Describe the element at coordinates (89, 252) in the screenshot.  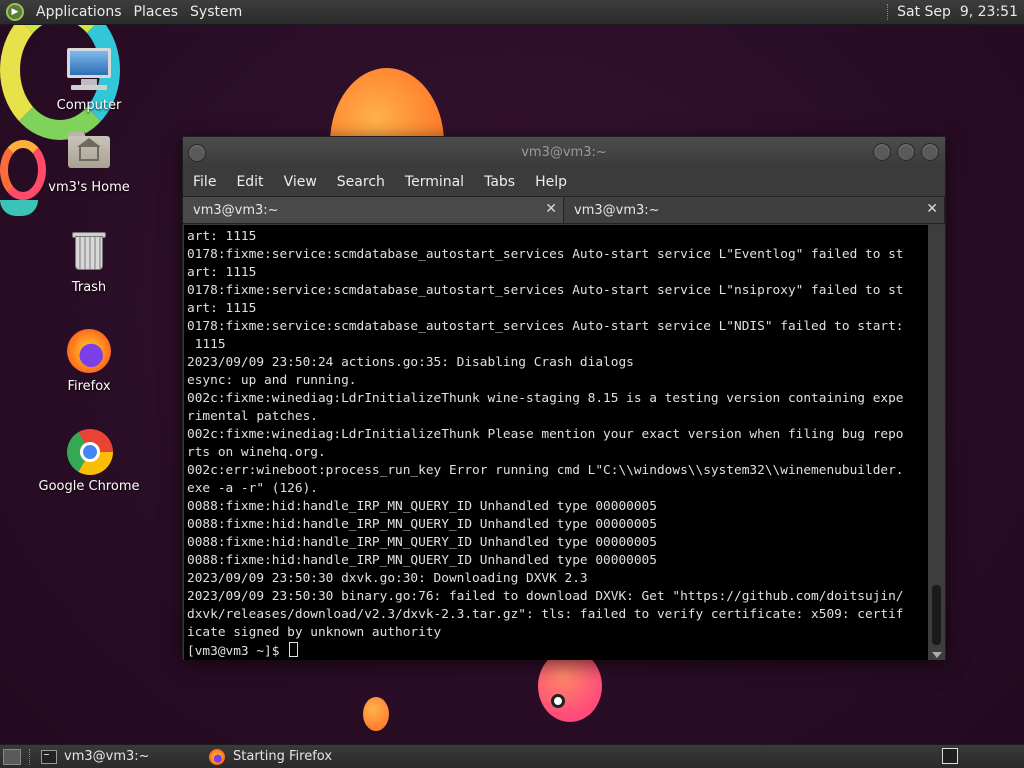
I see `trash-icon` at that location.